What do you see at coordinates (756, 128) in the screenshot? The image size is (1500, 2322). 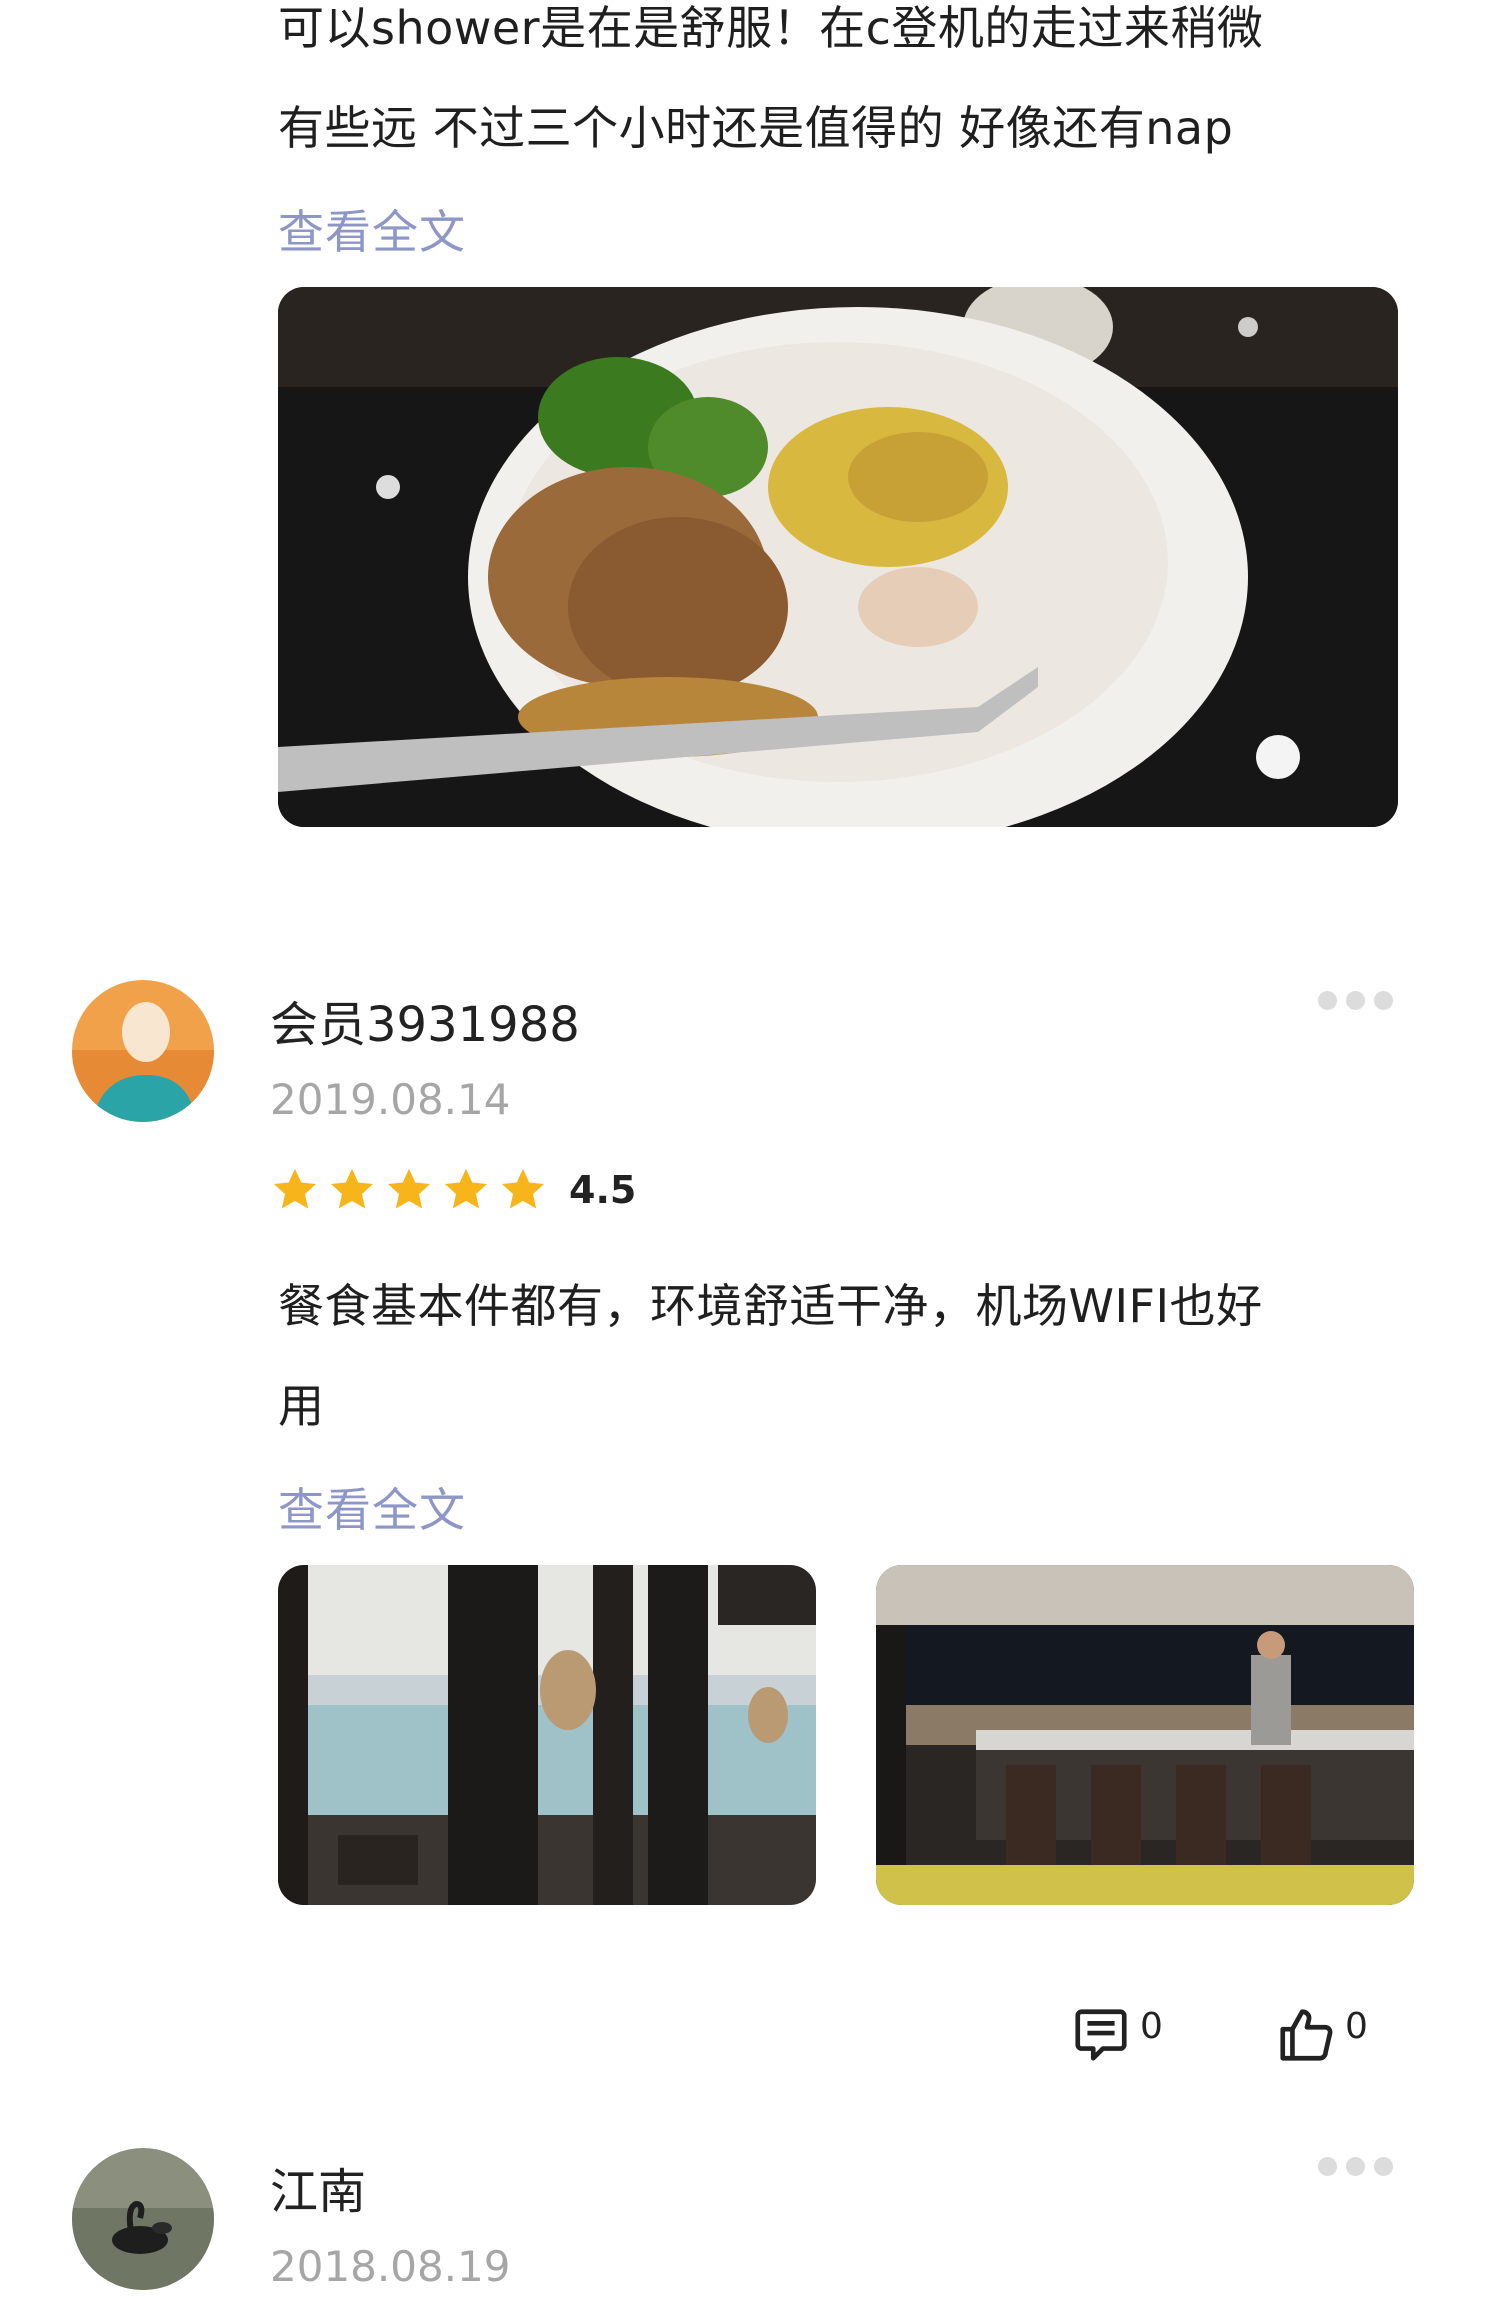 I see `review-text-line: 有些远 不过三个小时还是值得的 好像还有nap` at bounding box center [756, 128].